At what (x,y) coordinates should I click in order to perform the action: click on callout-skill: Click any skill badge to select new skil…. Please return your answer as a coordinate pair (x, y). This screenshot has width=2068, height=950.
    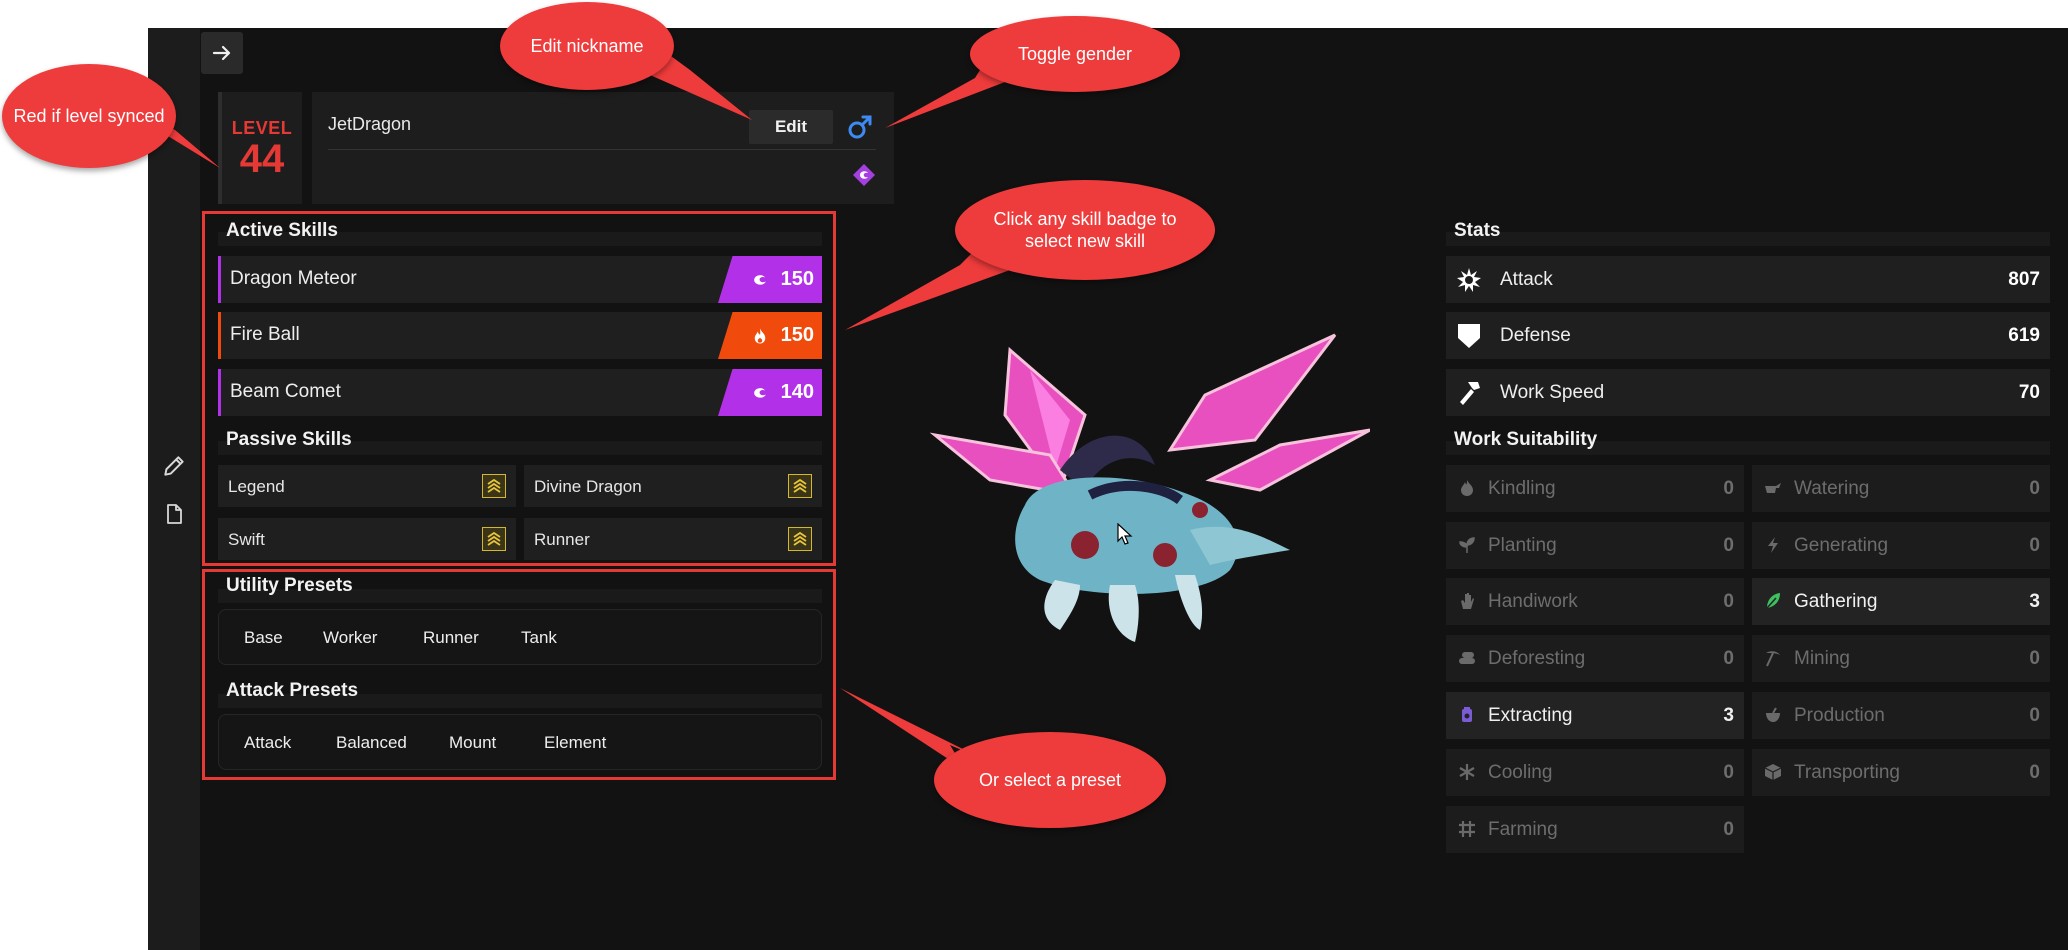
    Looking at the image, I should click on (1085, 230).